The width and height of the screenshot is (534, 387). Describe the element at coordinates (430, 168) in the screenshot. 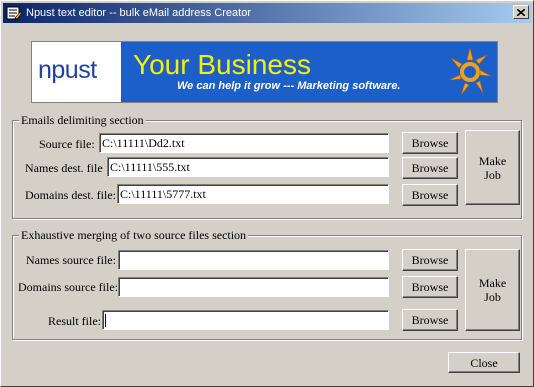

I see `names-dest-browse-button: Browse` at that location.